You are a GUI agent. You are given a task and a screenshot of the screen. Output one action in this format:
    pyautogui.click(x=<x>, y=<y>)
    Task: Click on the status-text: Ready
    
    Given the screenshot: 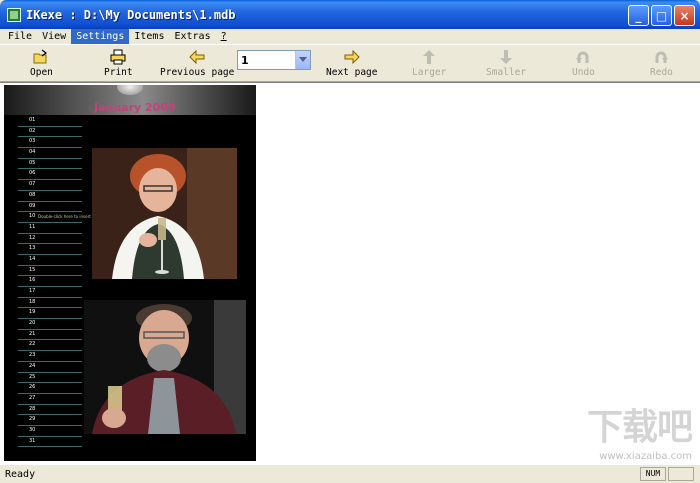 What is the action you would take?
    pyautogui.click(x=20, y=474)
    